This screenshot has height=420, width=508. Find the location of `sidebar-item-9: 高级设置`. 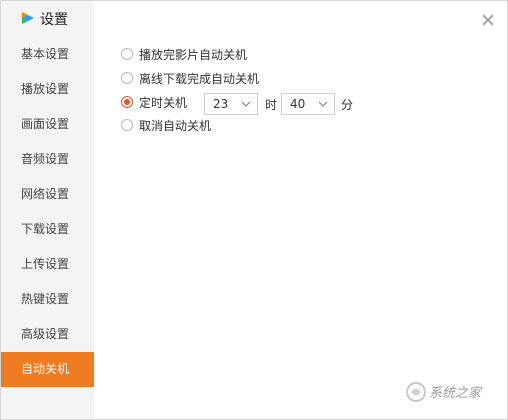

sidebar-item-9: 高级设置 is located at coordinates (47, 334).